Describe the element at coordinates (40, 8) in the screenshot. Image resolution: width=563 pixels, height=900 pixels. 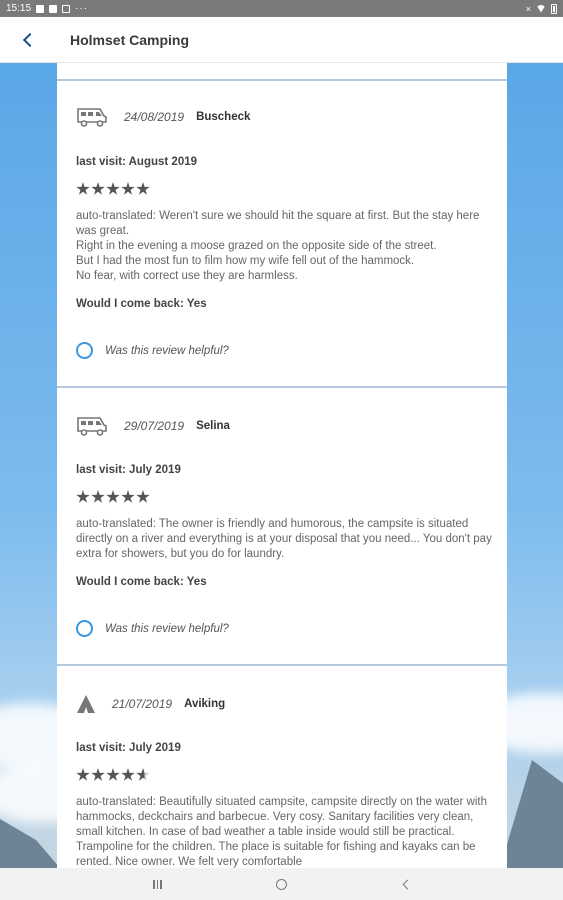
I see `gallery-notification-icon` at that location.